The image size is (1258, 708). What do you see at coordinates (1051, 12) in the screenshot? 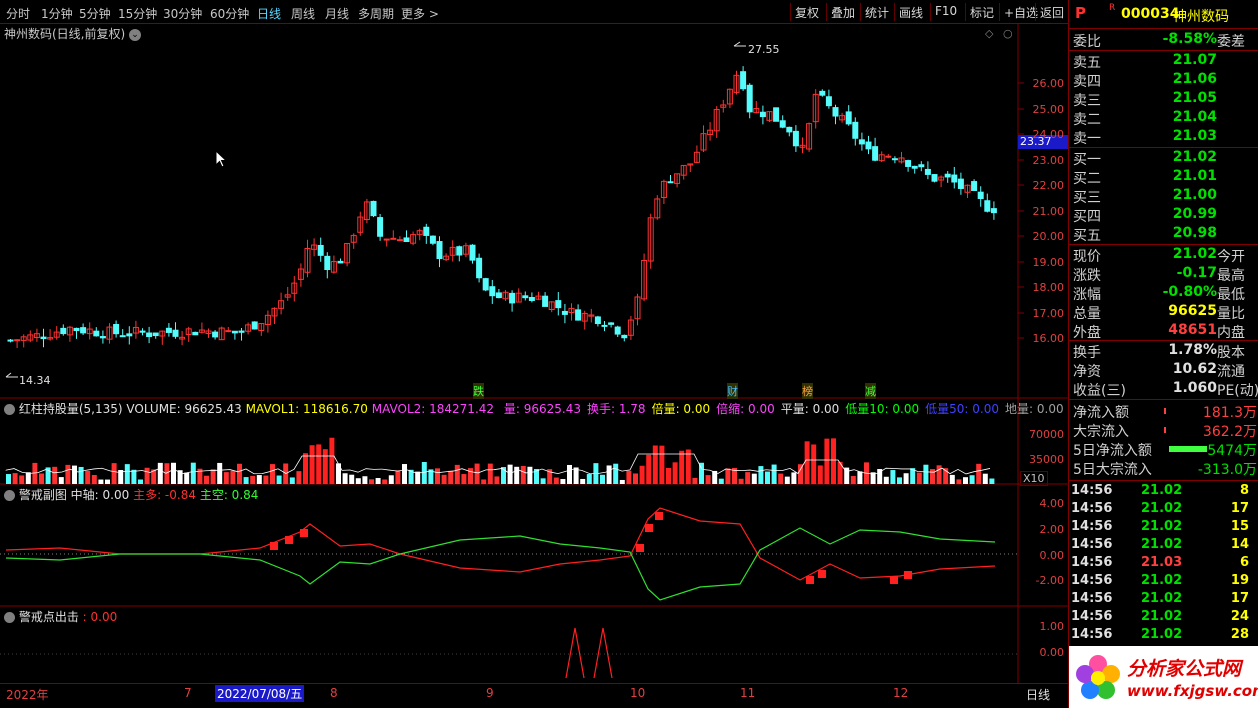
I see `back-button: 返回` at bounding box center [1051, 12].